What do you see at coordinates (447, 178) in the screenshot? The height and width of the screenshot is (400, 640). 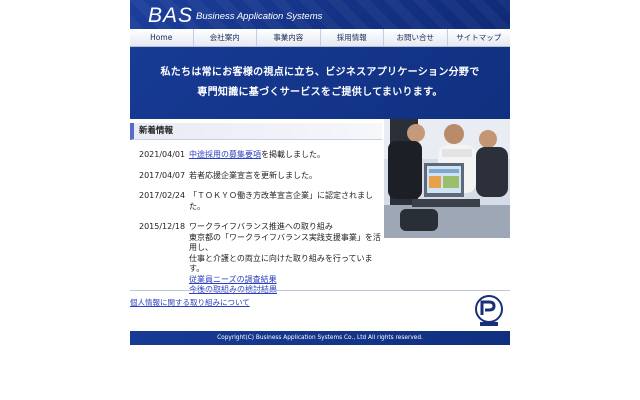 I see `office-photo` at bounding box center [447, 178].